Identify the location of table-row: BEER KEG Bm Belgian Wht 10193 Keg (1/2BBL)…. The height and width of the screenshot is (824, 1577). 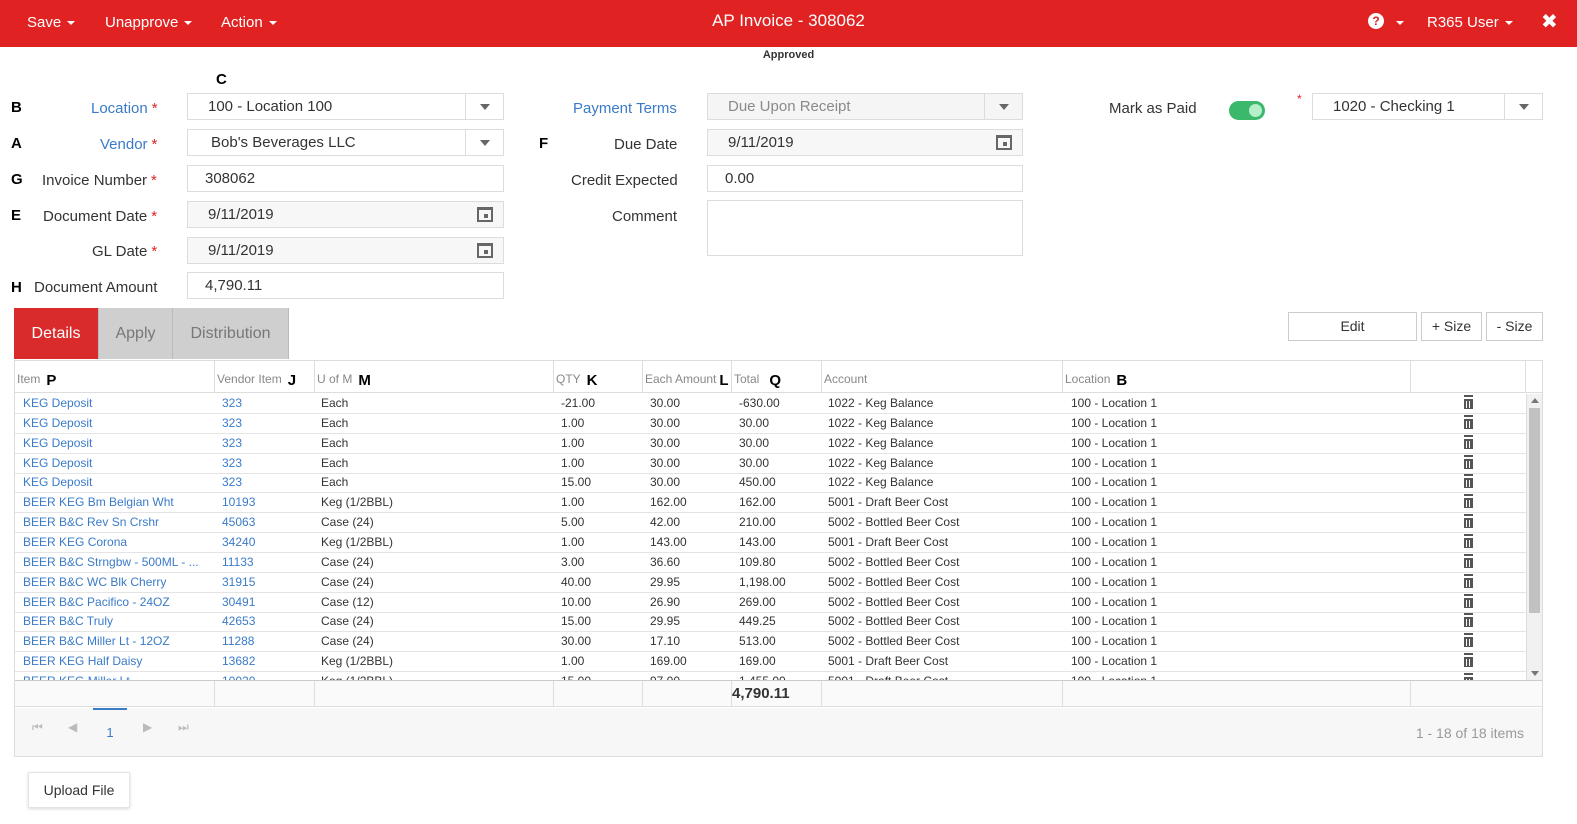
(770, 503).